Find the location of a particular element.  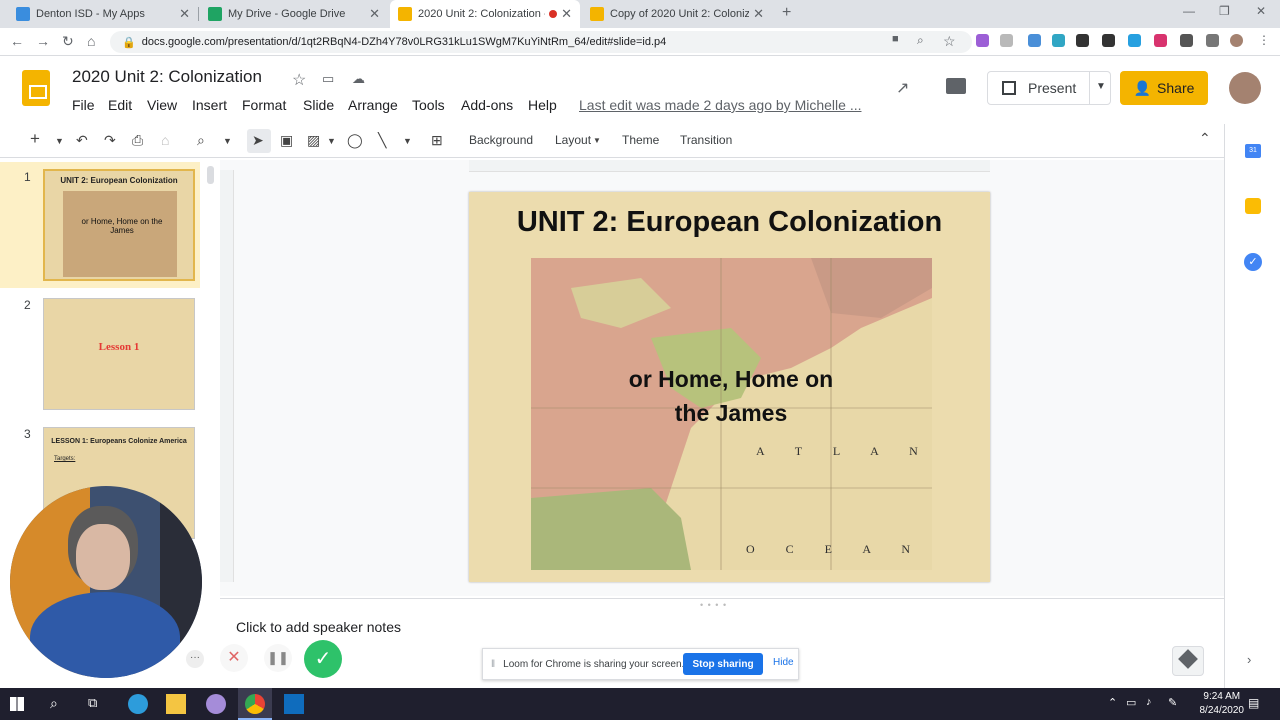

more-options-icon: ··· is located at coordinates (195, 659).